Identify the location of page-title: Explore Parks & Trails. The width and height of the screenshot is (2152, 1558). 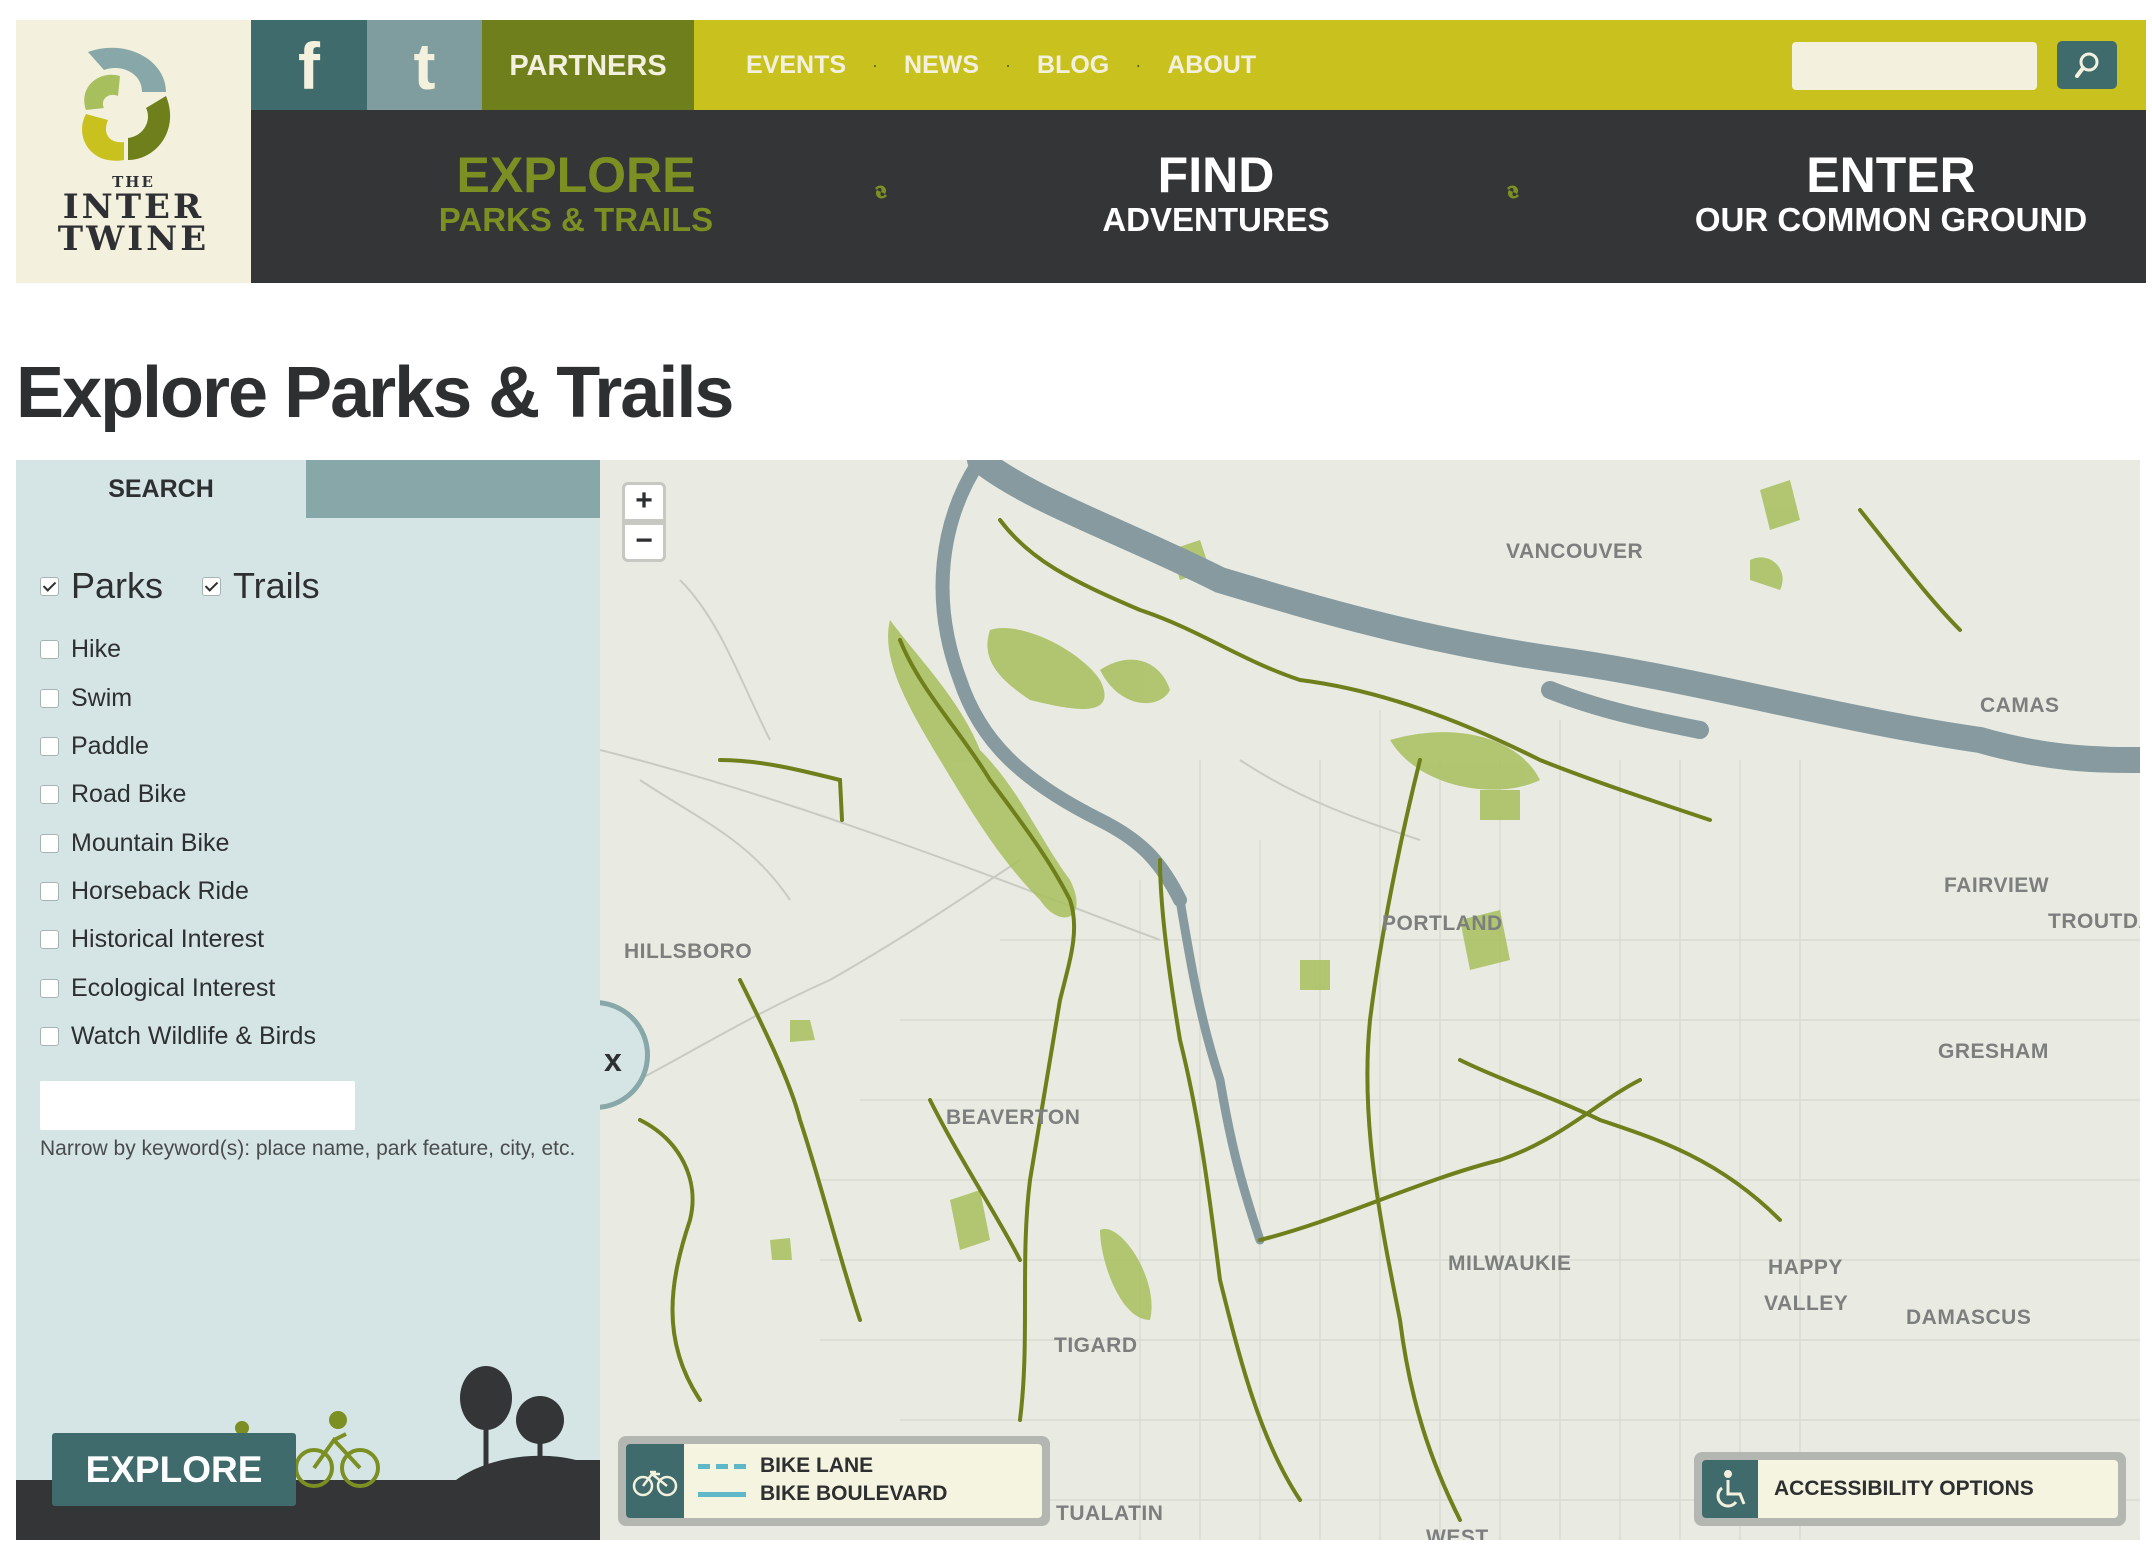
(375, 393).